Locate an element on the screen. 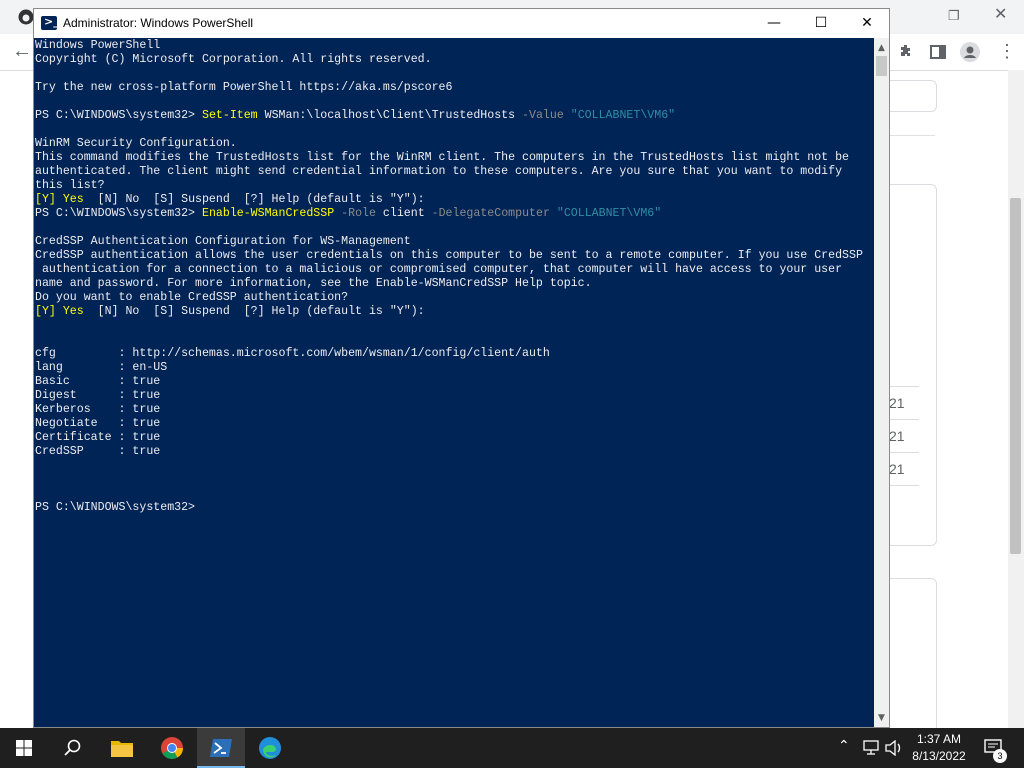 The height and width of the screenshot is (768, 1024). console-segment: Digest : true is located at coordinates (98, 395).